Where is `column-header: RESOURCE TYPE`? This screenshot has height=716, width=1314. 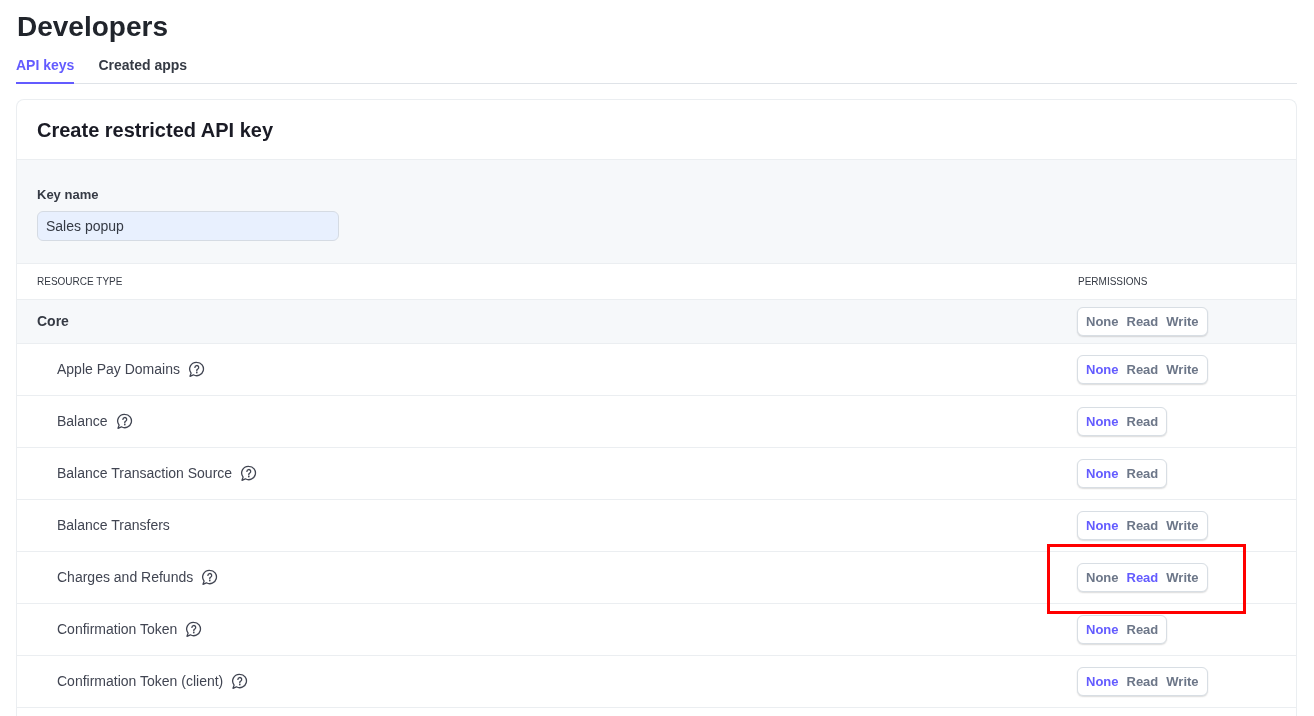
column-header: RESOURCE TYPE is located at coordinates (80, 281).